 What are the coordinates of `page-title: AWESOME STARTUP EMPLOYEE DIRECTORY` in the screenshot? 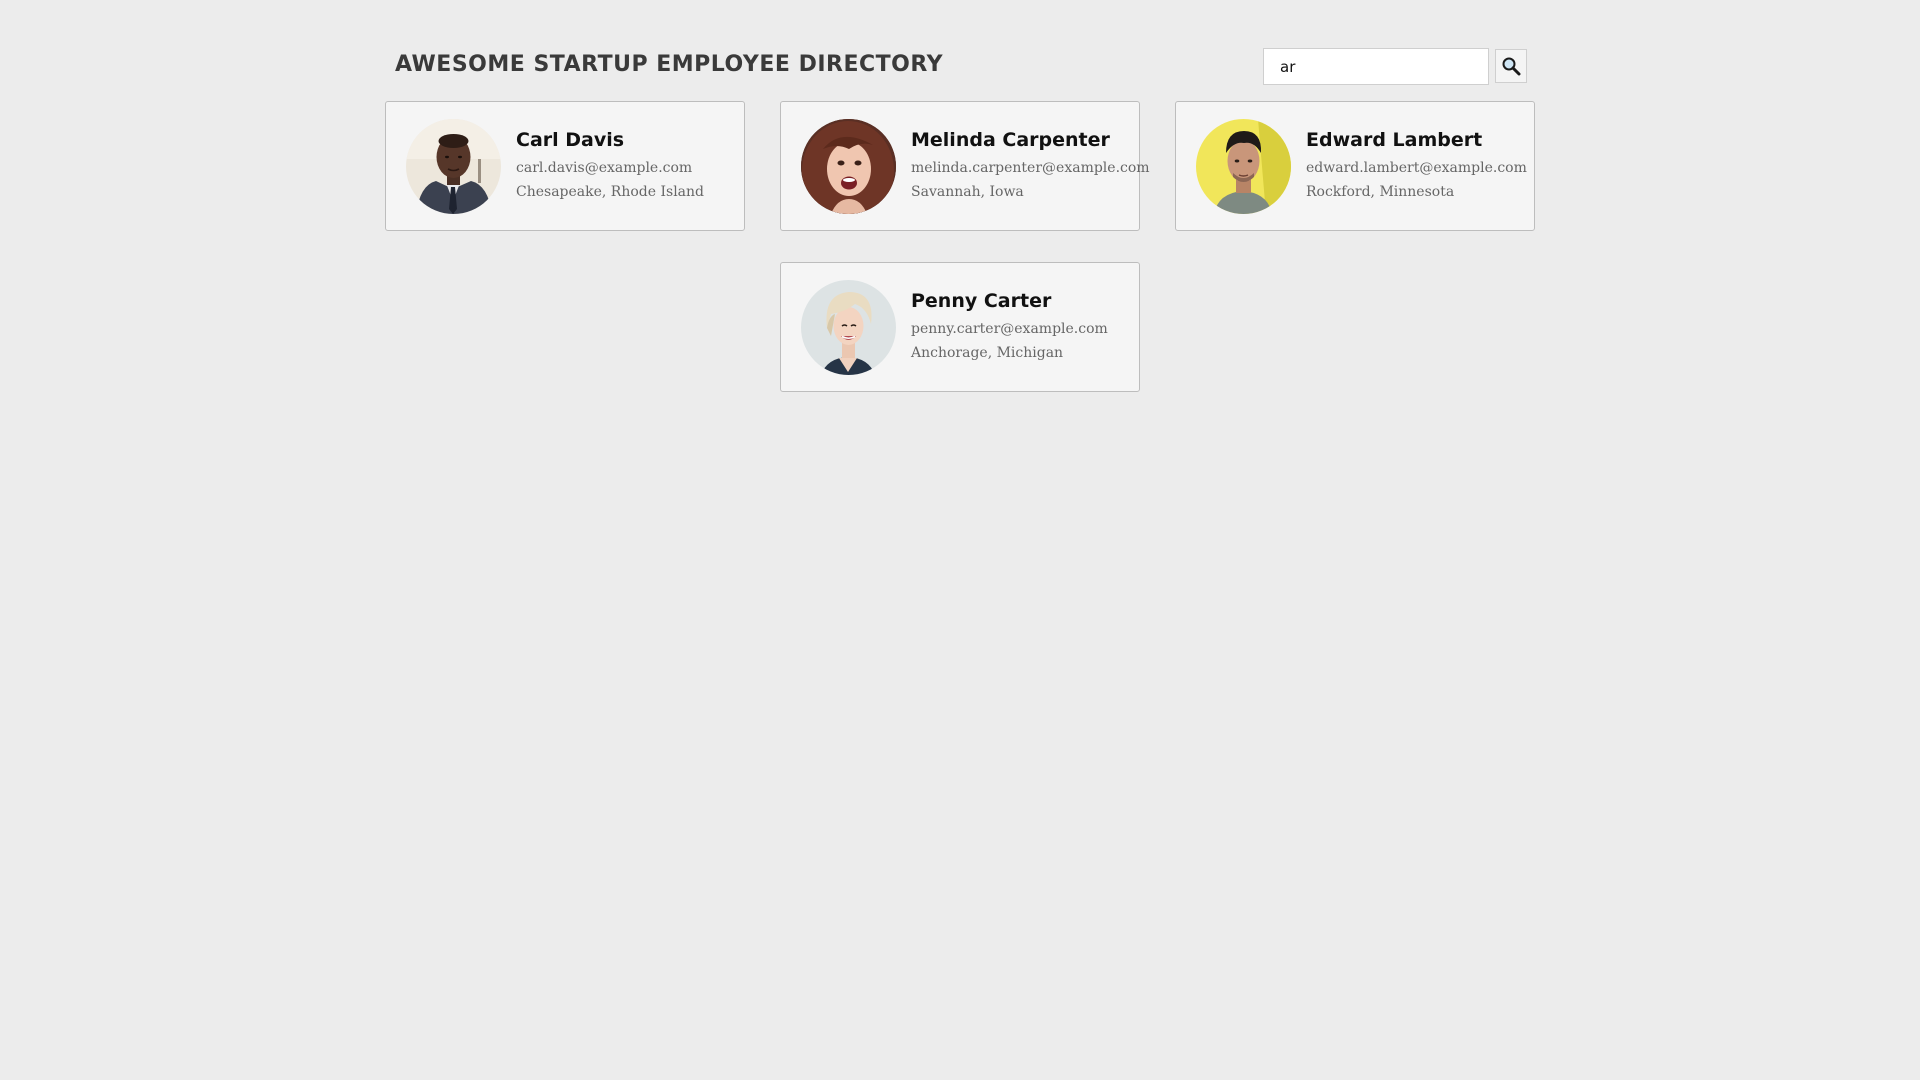 It's located at (669, 64).